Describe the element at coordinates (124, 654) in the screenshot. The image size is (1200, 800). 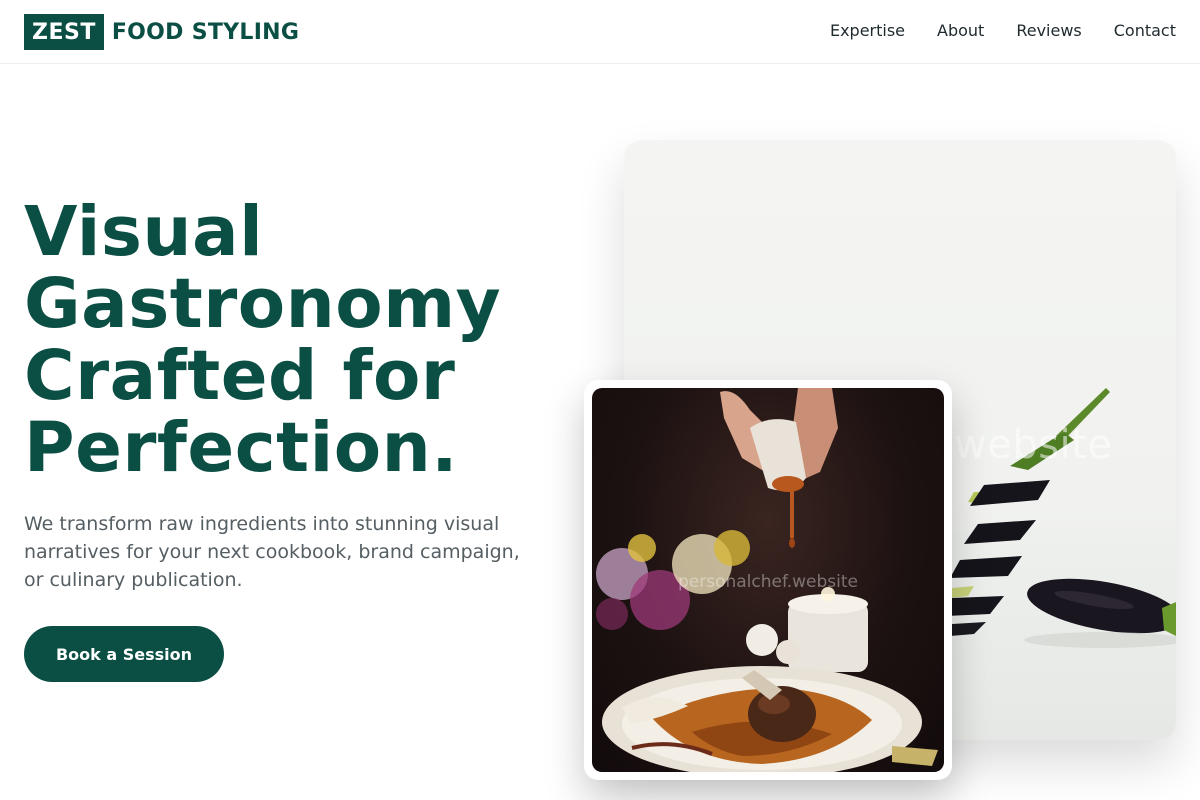
I see `book-session-button: Book a Session` at that location.